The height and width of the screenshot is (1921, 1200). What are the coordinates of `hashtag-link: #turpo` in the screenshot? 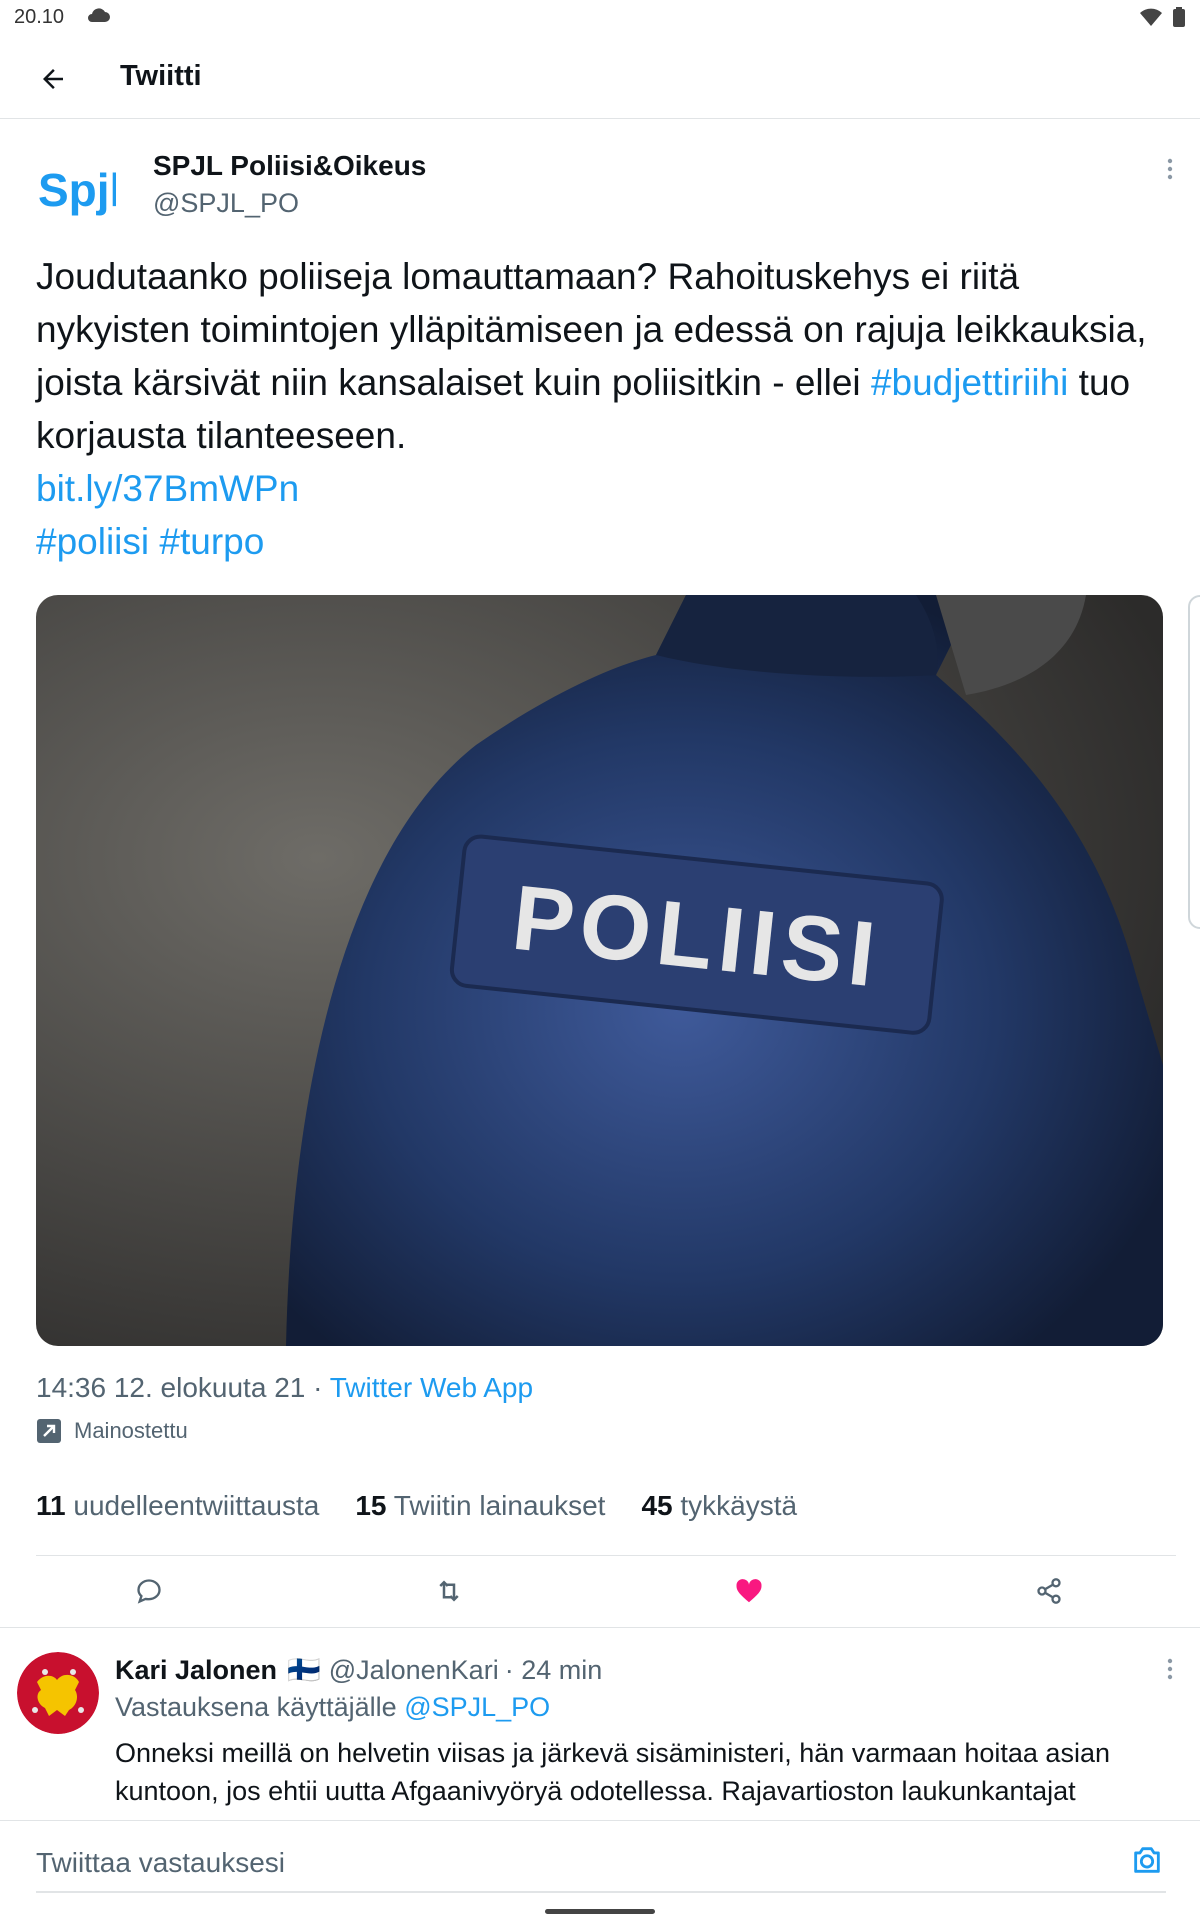 It's located at (211, 541).